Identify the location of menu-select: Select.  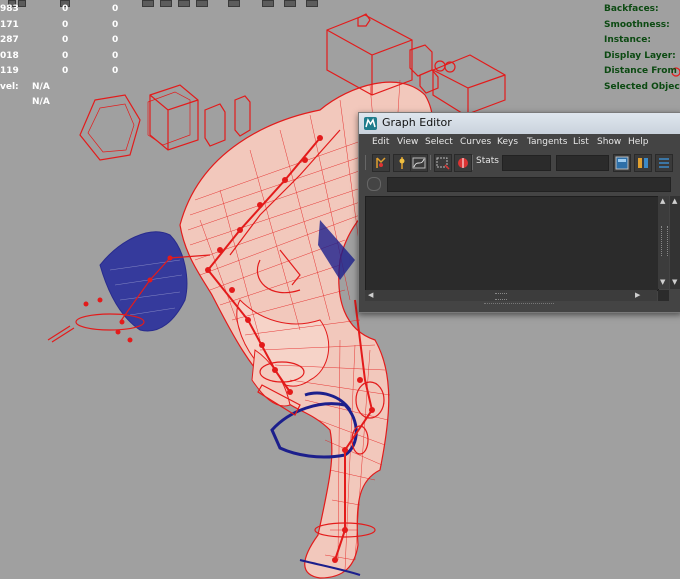
(439, 142).